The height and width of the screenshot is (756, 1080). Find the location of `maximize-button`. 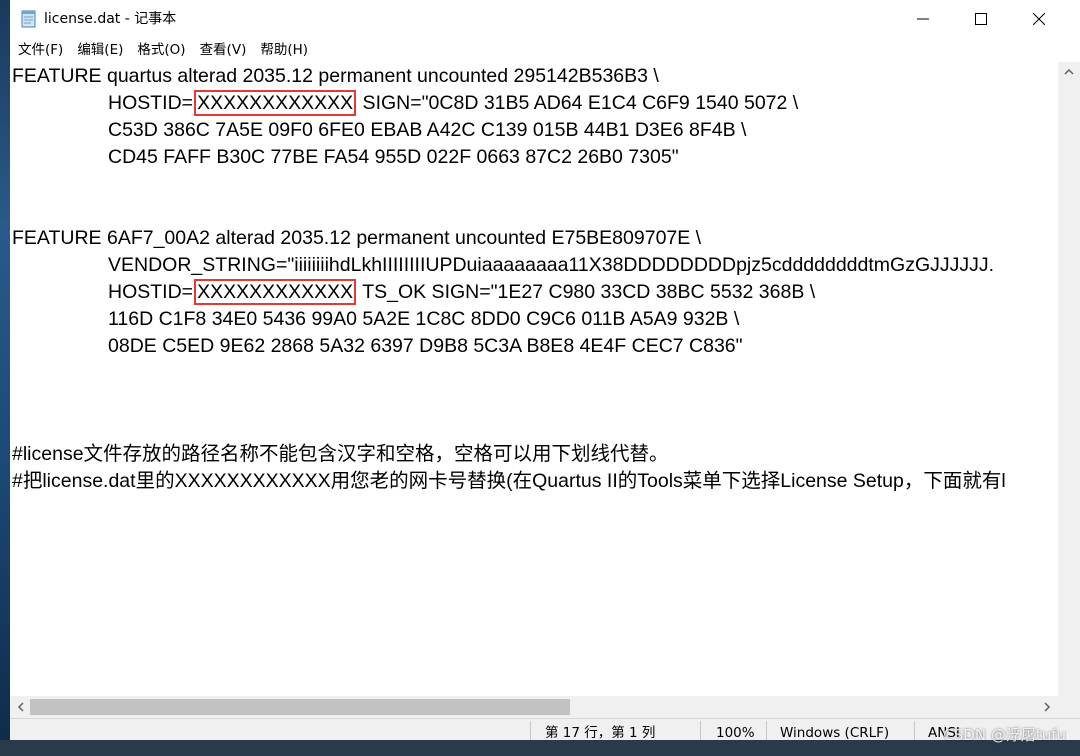

maximize-button is located at coordinates (981, 19).